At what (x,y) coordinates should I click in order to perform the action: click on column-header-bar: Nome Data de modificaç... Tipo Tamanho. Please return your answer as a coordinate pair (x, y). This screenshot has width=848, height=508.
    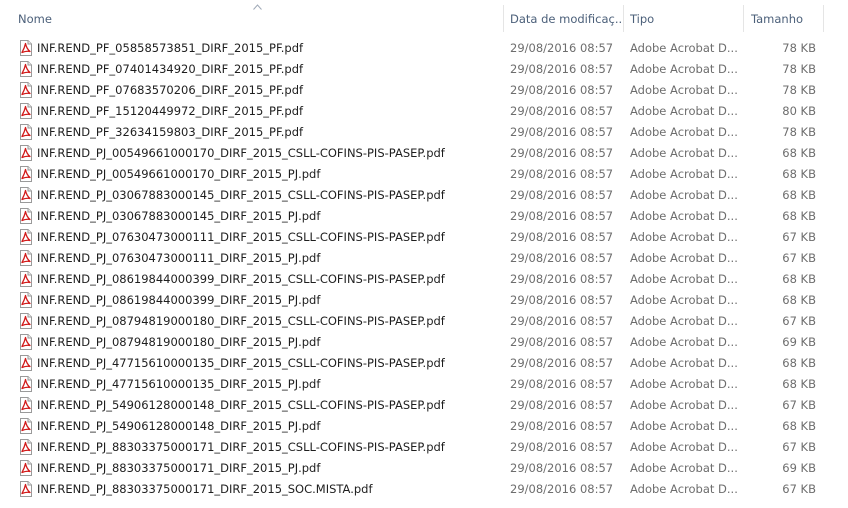
    Looking at the image, I should click on (412, 16).